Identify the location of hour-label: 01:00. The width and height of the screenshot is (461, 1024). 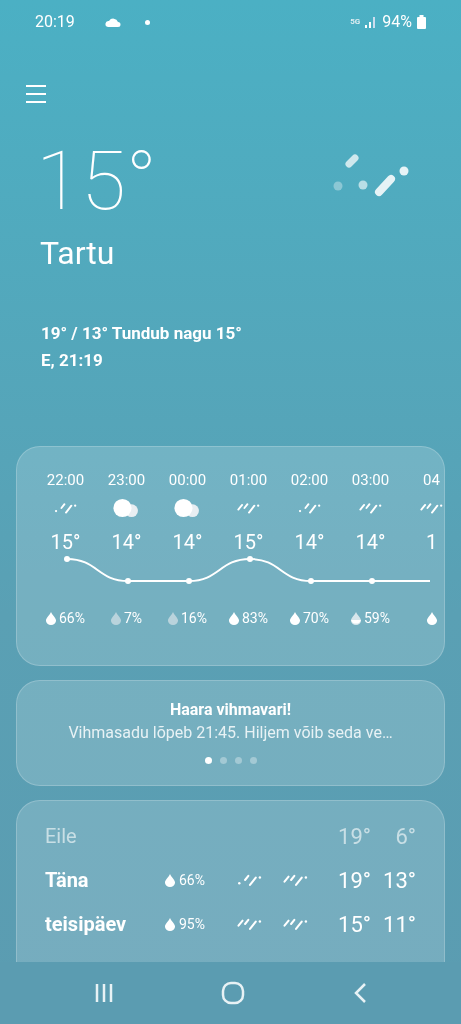
(248, 479).